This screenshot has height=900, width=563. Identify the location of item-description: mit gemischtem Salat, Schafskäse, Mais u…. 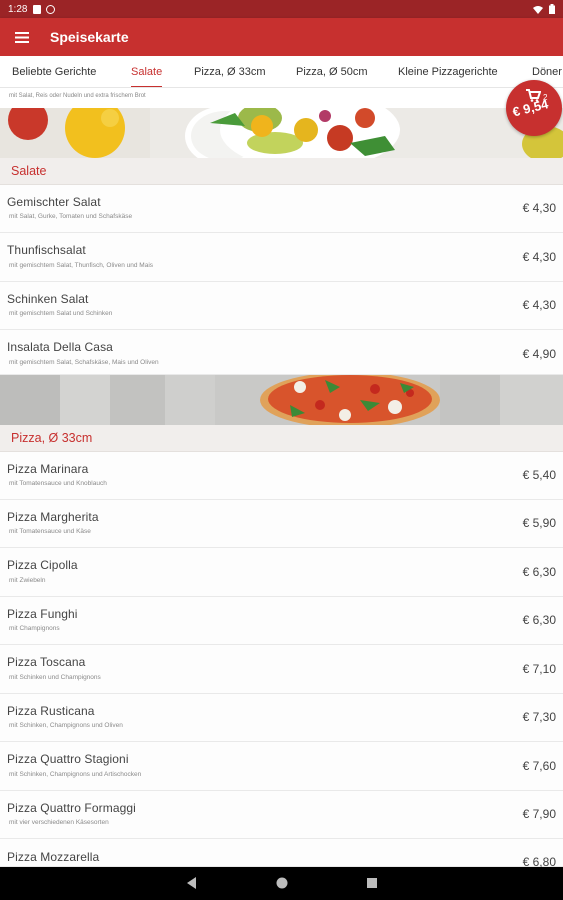
(84, 362).